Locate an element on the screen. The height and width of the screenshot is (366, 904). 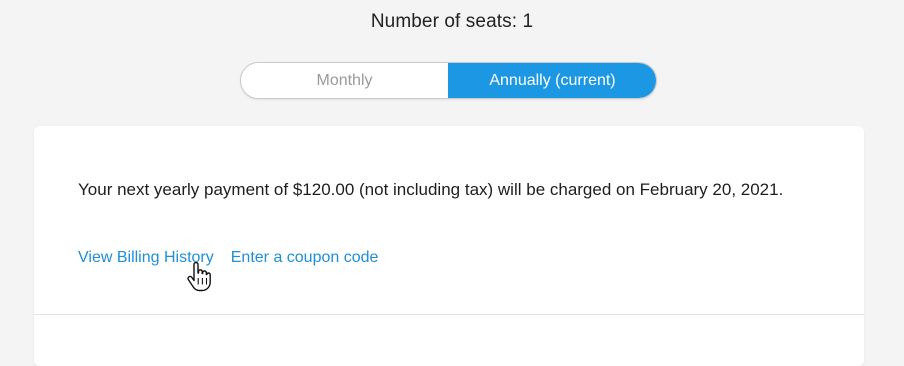
billing-period-toggle: Monthly Annually (current) is located at coordinates (448, 80).